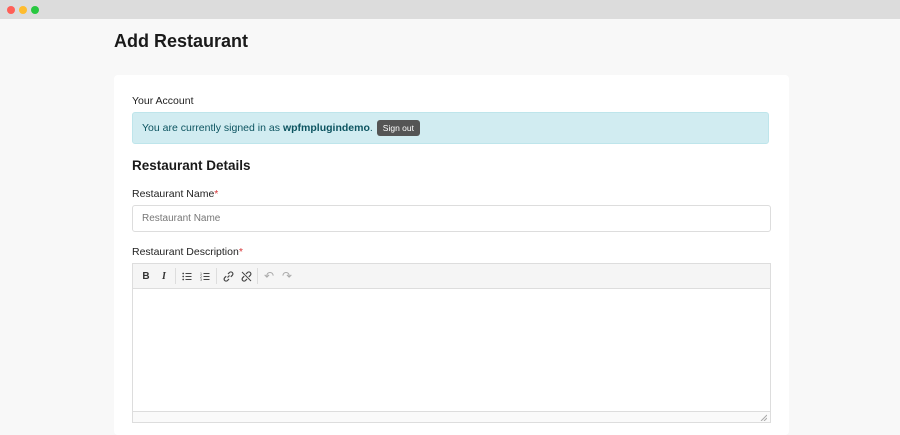 The width and height of the screenshot is (900, 435). What do you see at coordinates (451, 416) in the screenshot?
I see `editor-statusbar` at bounding box center [451, 416].